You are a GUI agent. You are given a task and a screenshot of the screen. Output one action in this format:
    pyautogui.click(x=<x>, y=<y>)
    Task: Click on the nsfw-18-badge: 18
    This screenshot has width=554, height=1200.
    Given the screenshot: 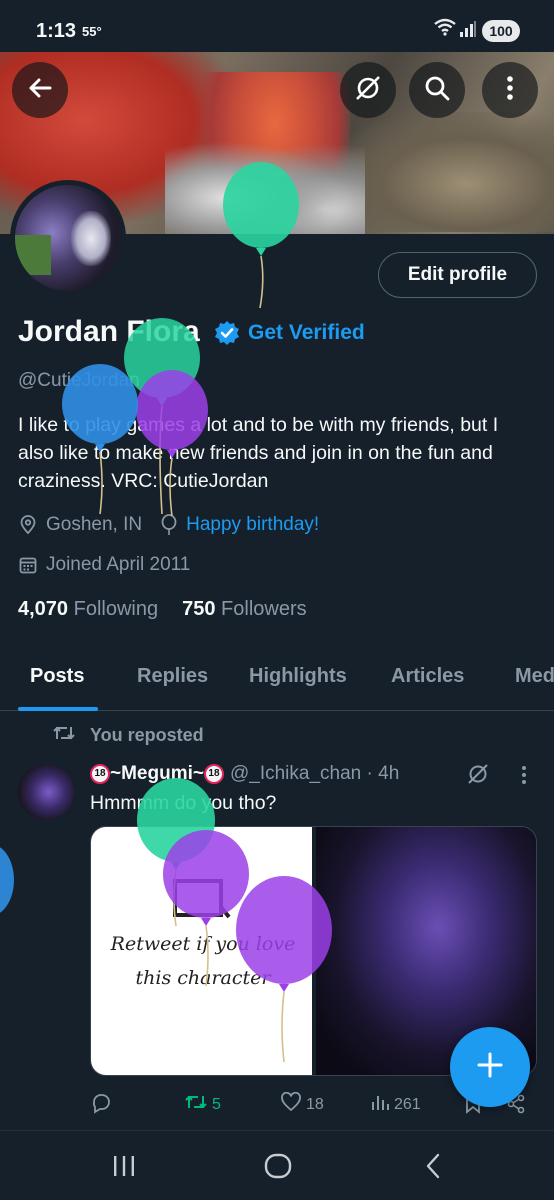 What is the action you would take?
    pyautogui.click(x=100, y=774)
    